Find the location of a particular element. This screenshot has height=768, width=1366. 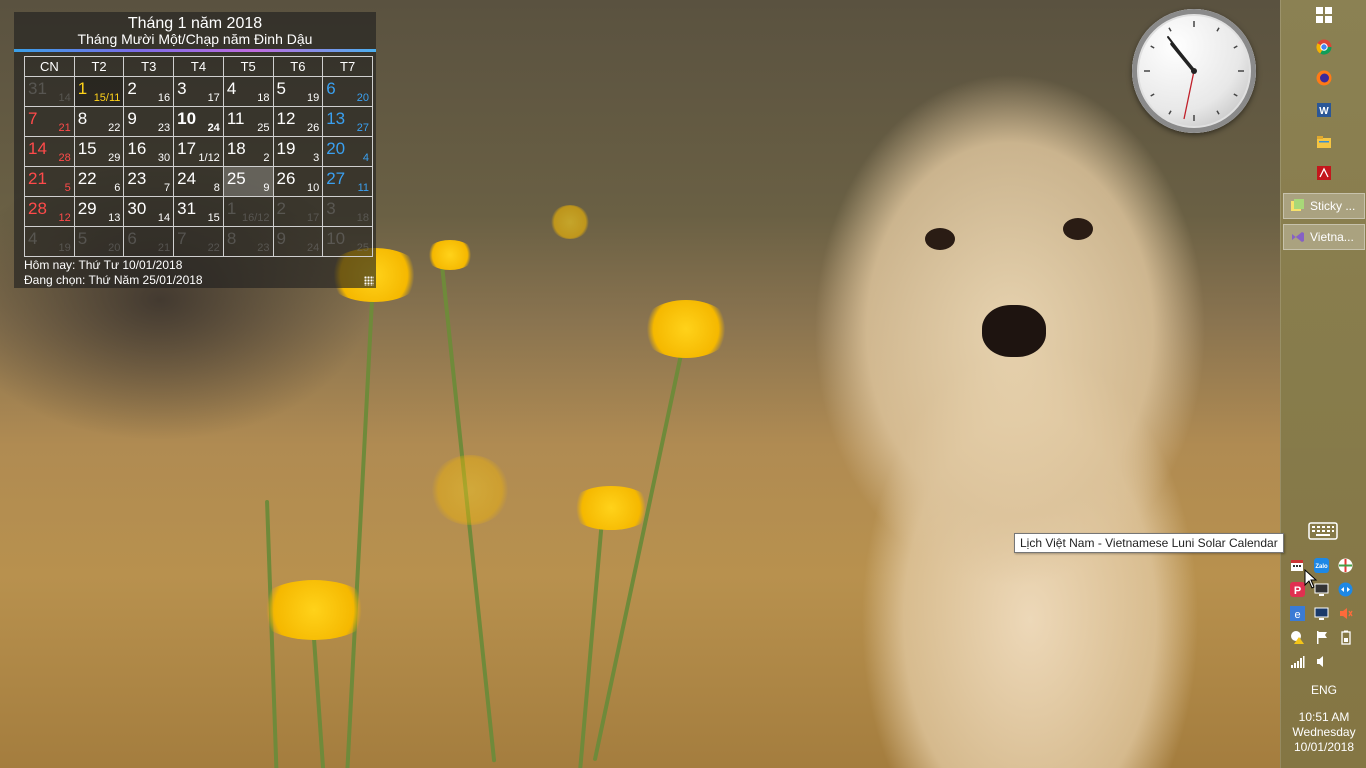

calendar-day-cell: 16 30 is located at coordinates (149, 151).